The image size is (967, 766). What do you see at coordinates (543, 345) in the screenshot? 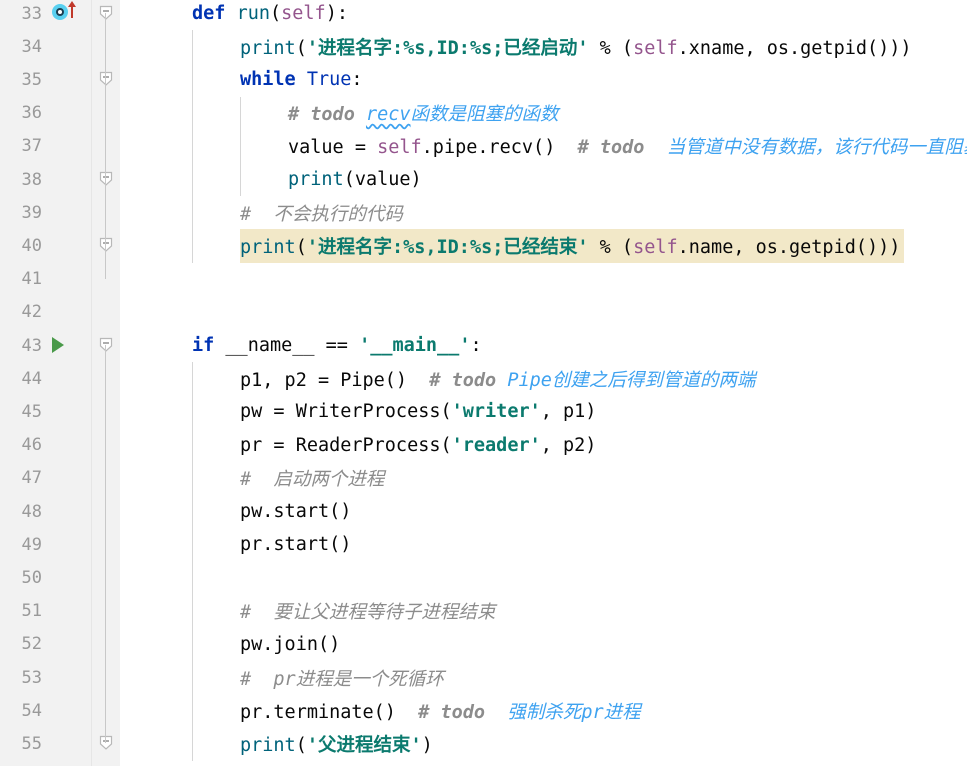
I see `code-line: if __name__ == '__main__':` at bounding box center [543, 345].